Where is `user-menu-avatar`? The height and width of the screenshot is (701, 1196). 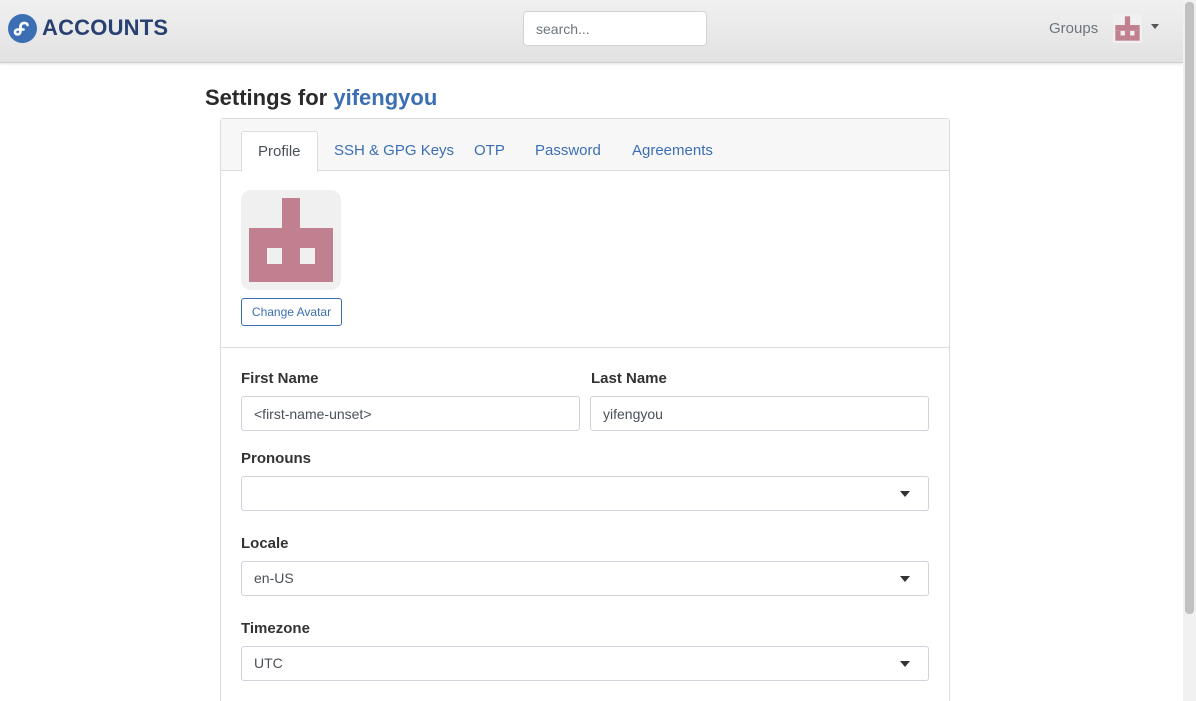 user-menu-avatar is located at coordinates (1127, 28).